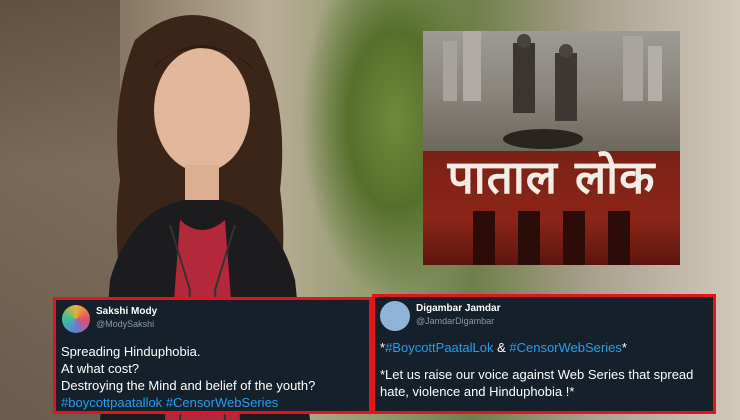 Image resolution: width=740 pixels, height=420 pixels. What do you see at coordinates (458, 308) in the screenshot?
I see `tweet-author-name: Digambar Jamdar` at bounding box center [458, 308].